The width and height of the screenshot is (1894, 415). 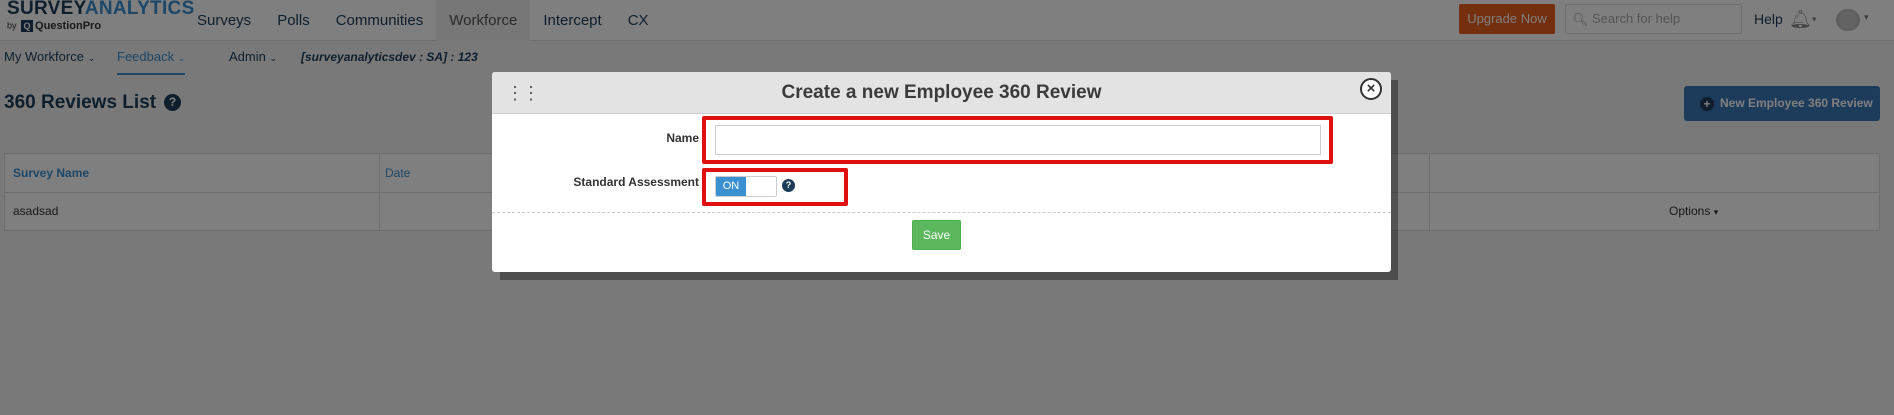 What do you see at coordinates (1371, 89) in the screenshot?
I see `close-icon: ×` at bounding box center [1371, 89].